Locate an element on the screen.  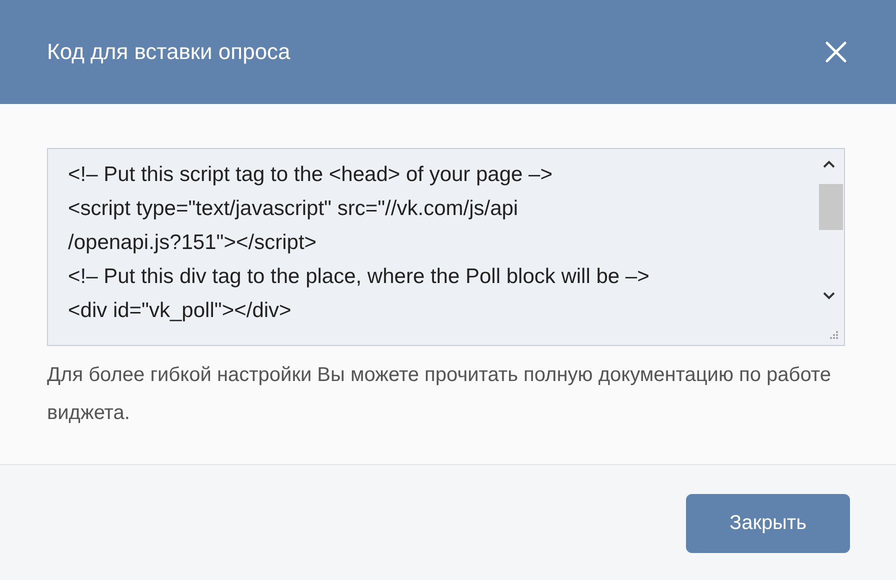
dialog-title: Код для вставки опроса is located at coordinates (168, 52).